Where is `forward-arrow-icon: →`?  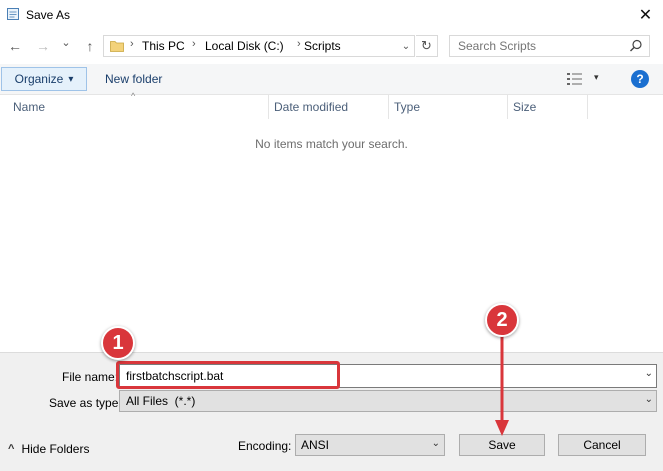 forward-arrow-icon: → is located at coordinates (43, 46).